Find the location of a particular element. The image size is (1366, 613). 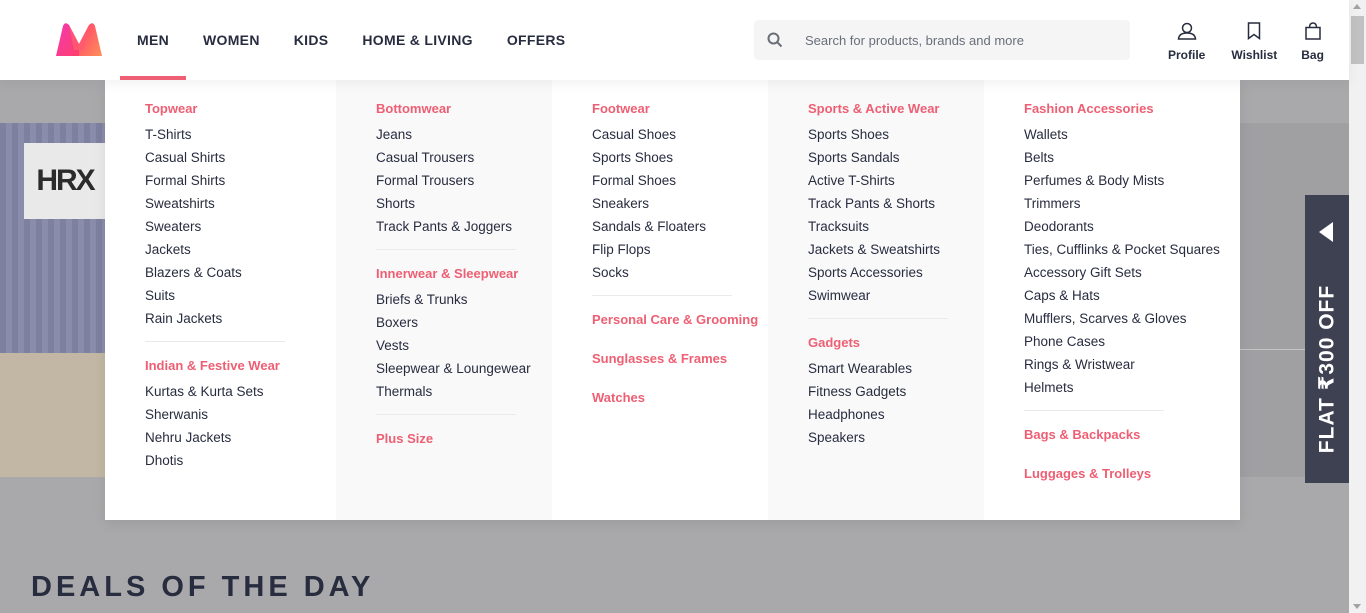

flat-300-off-promo-tab: FLAT ₹300 OFF is located at coordinates (1327, 339).